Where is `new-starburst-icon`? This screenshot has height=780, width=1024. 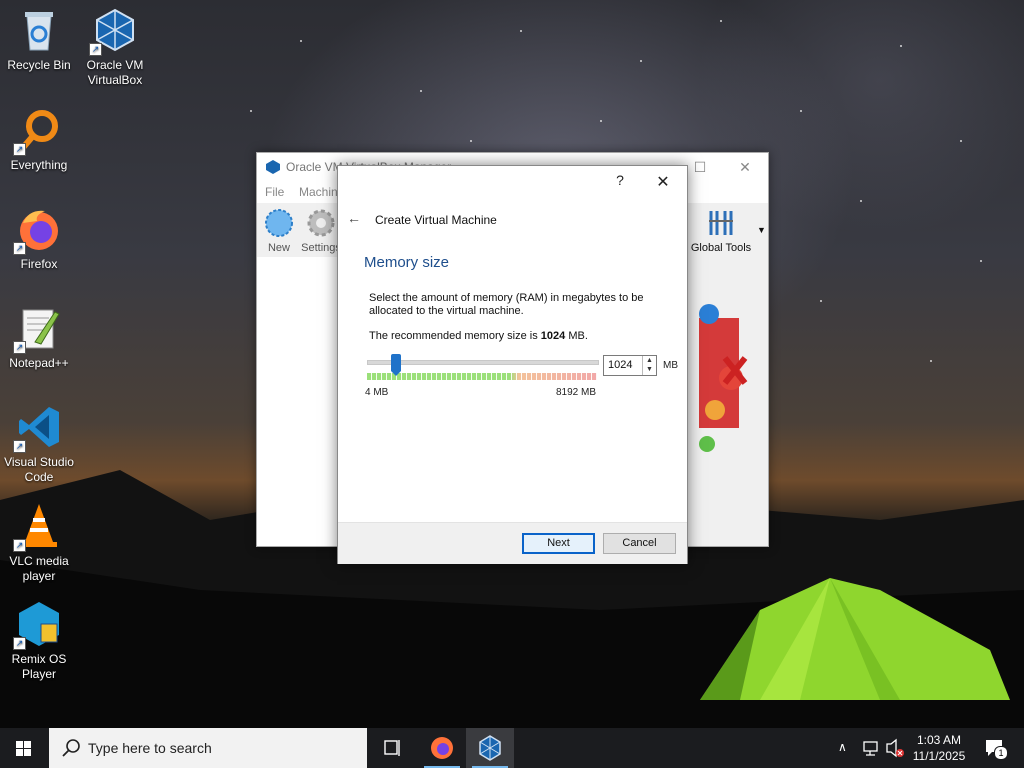 new-starburst-icon is located at coordinates (279, 223).